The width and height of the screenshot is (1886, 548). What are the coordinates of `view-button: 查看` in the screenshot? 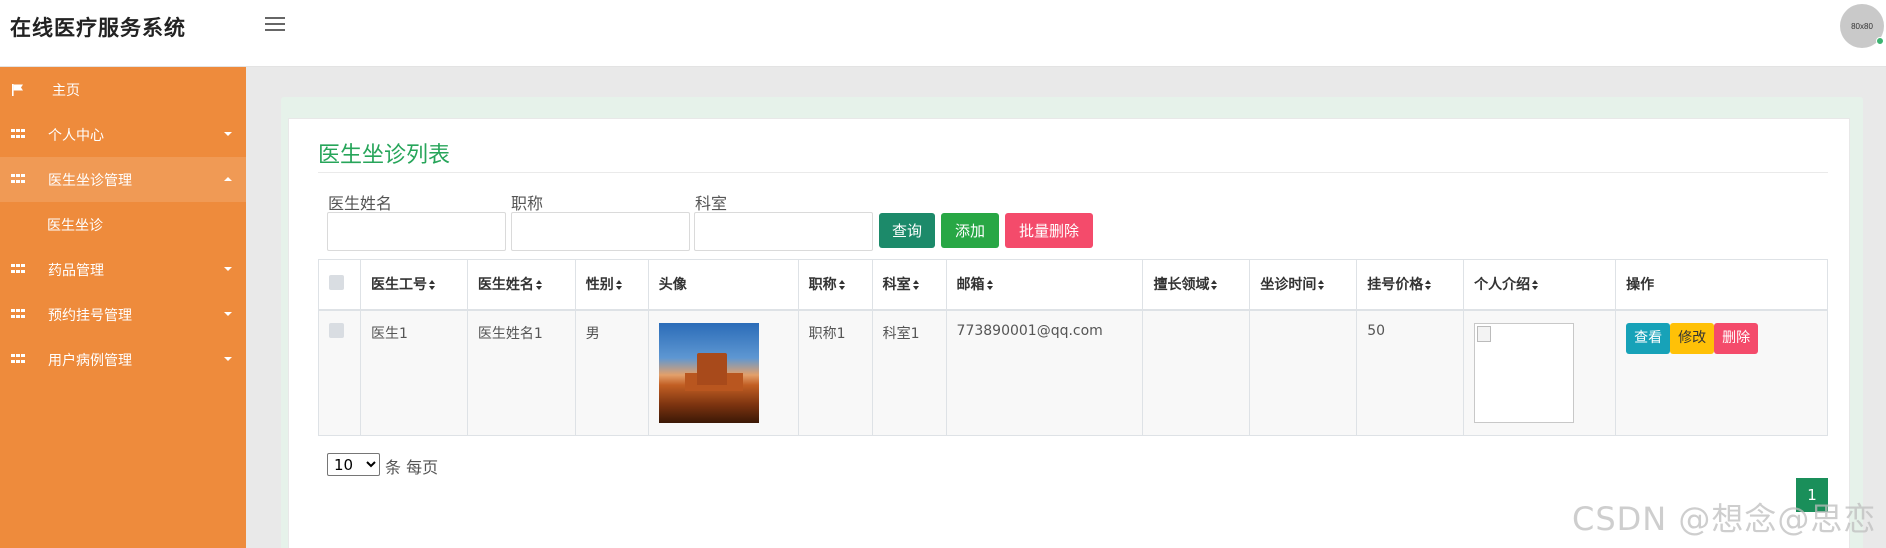 It's located at (1648, 338).